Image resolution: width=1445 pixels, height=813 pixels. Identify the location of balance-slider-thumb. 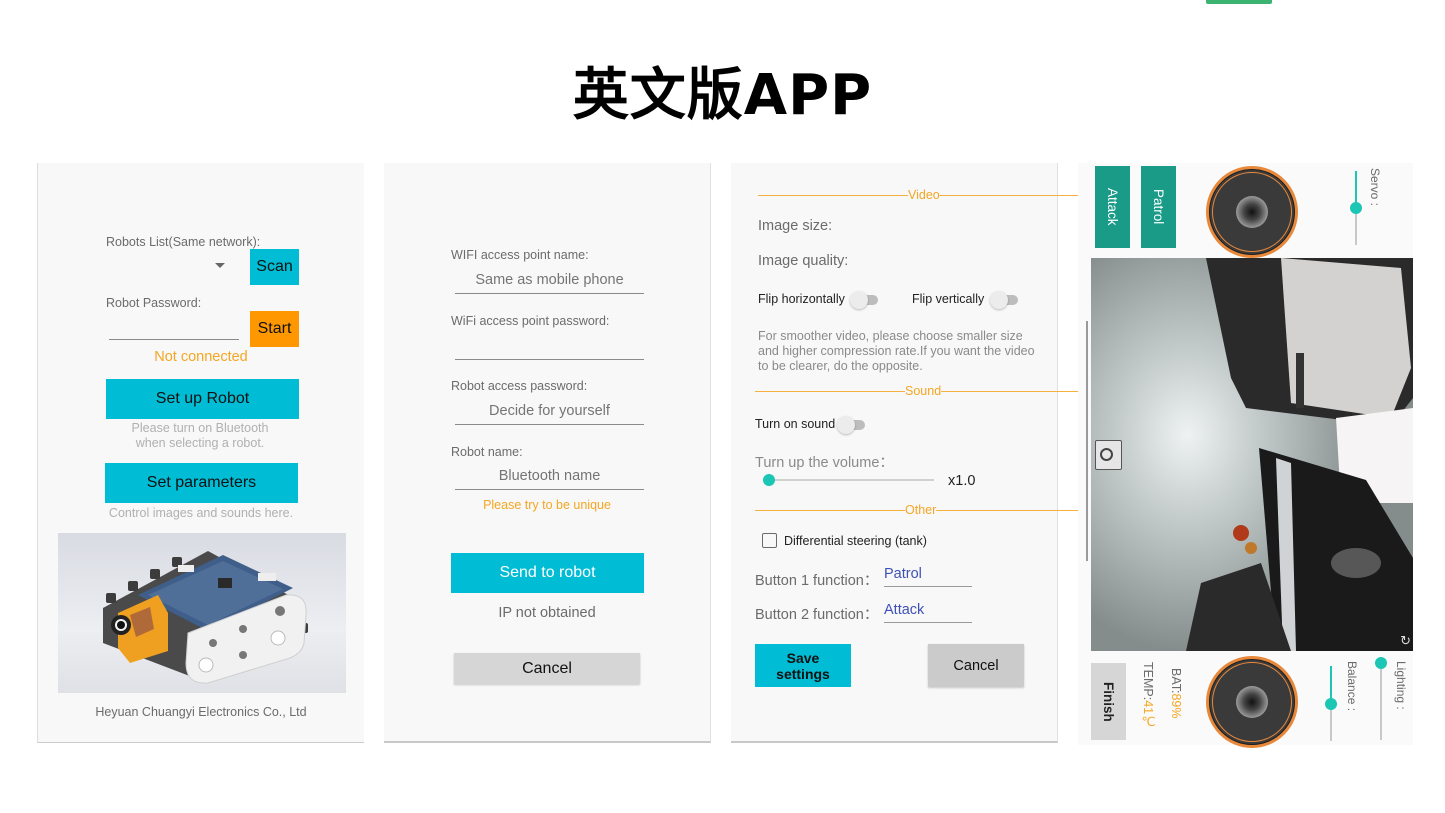
(1331, 704).